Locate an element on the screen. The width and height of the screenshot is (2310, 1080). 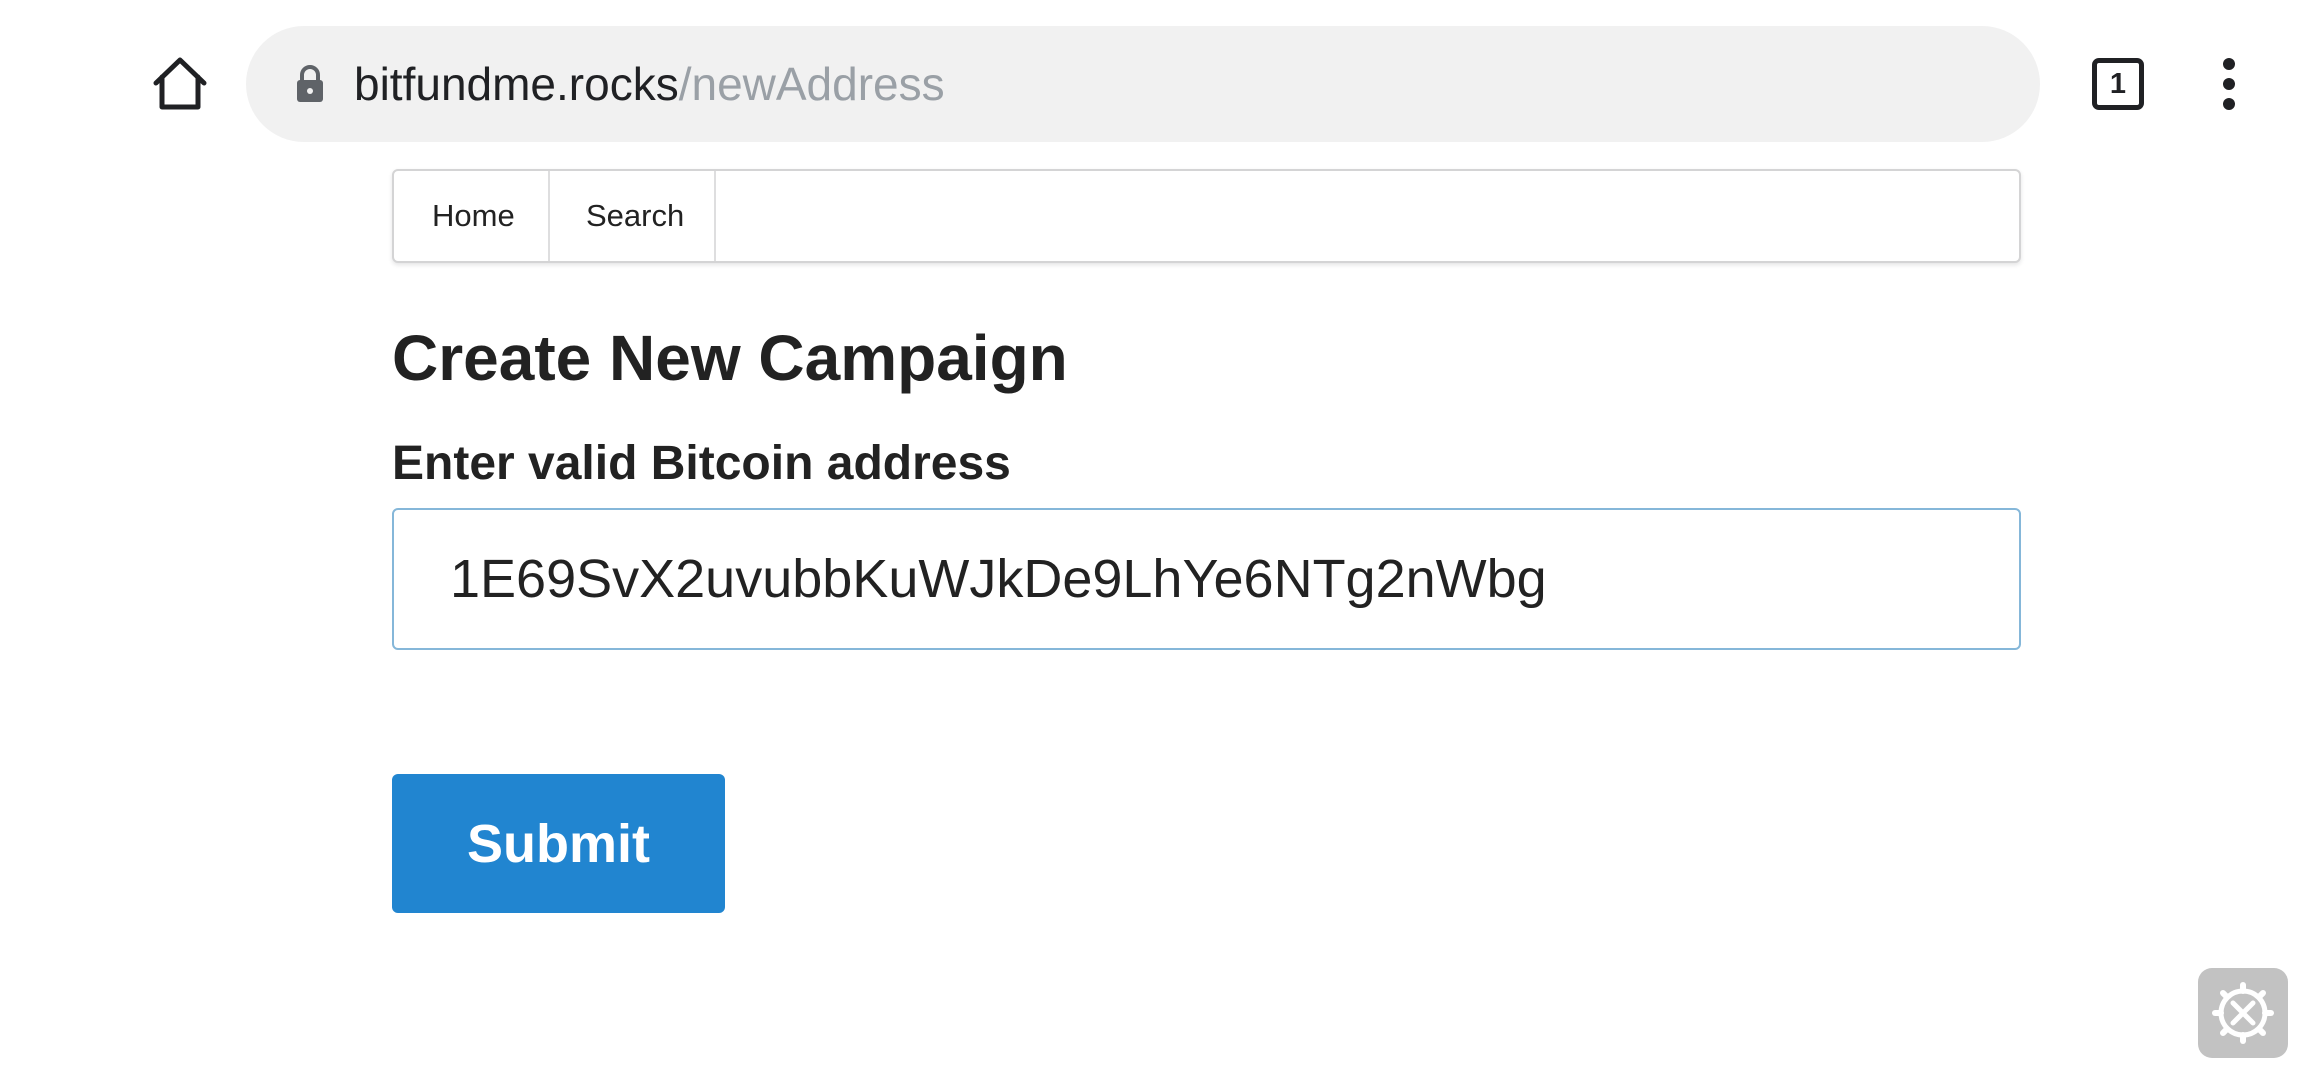
submit-button: Submit is located at coordinates (558, 843).